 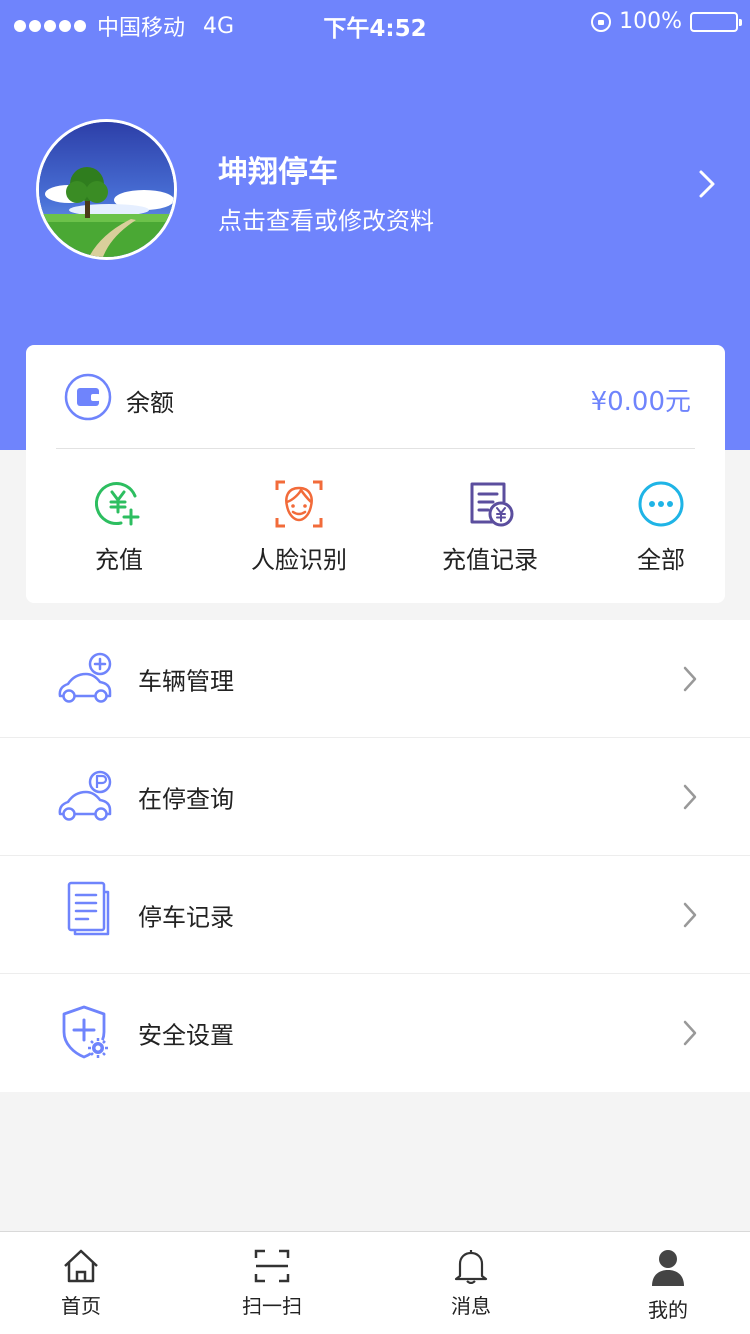 I want to click on tab-label: 消息, so click(x=471, y=1306).